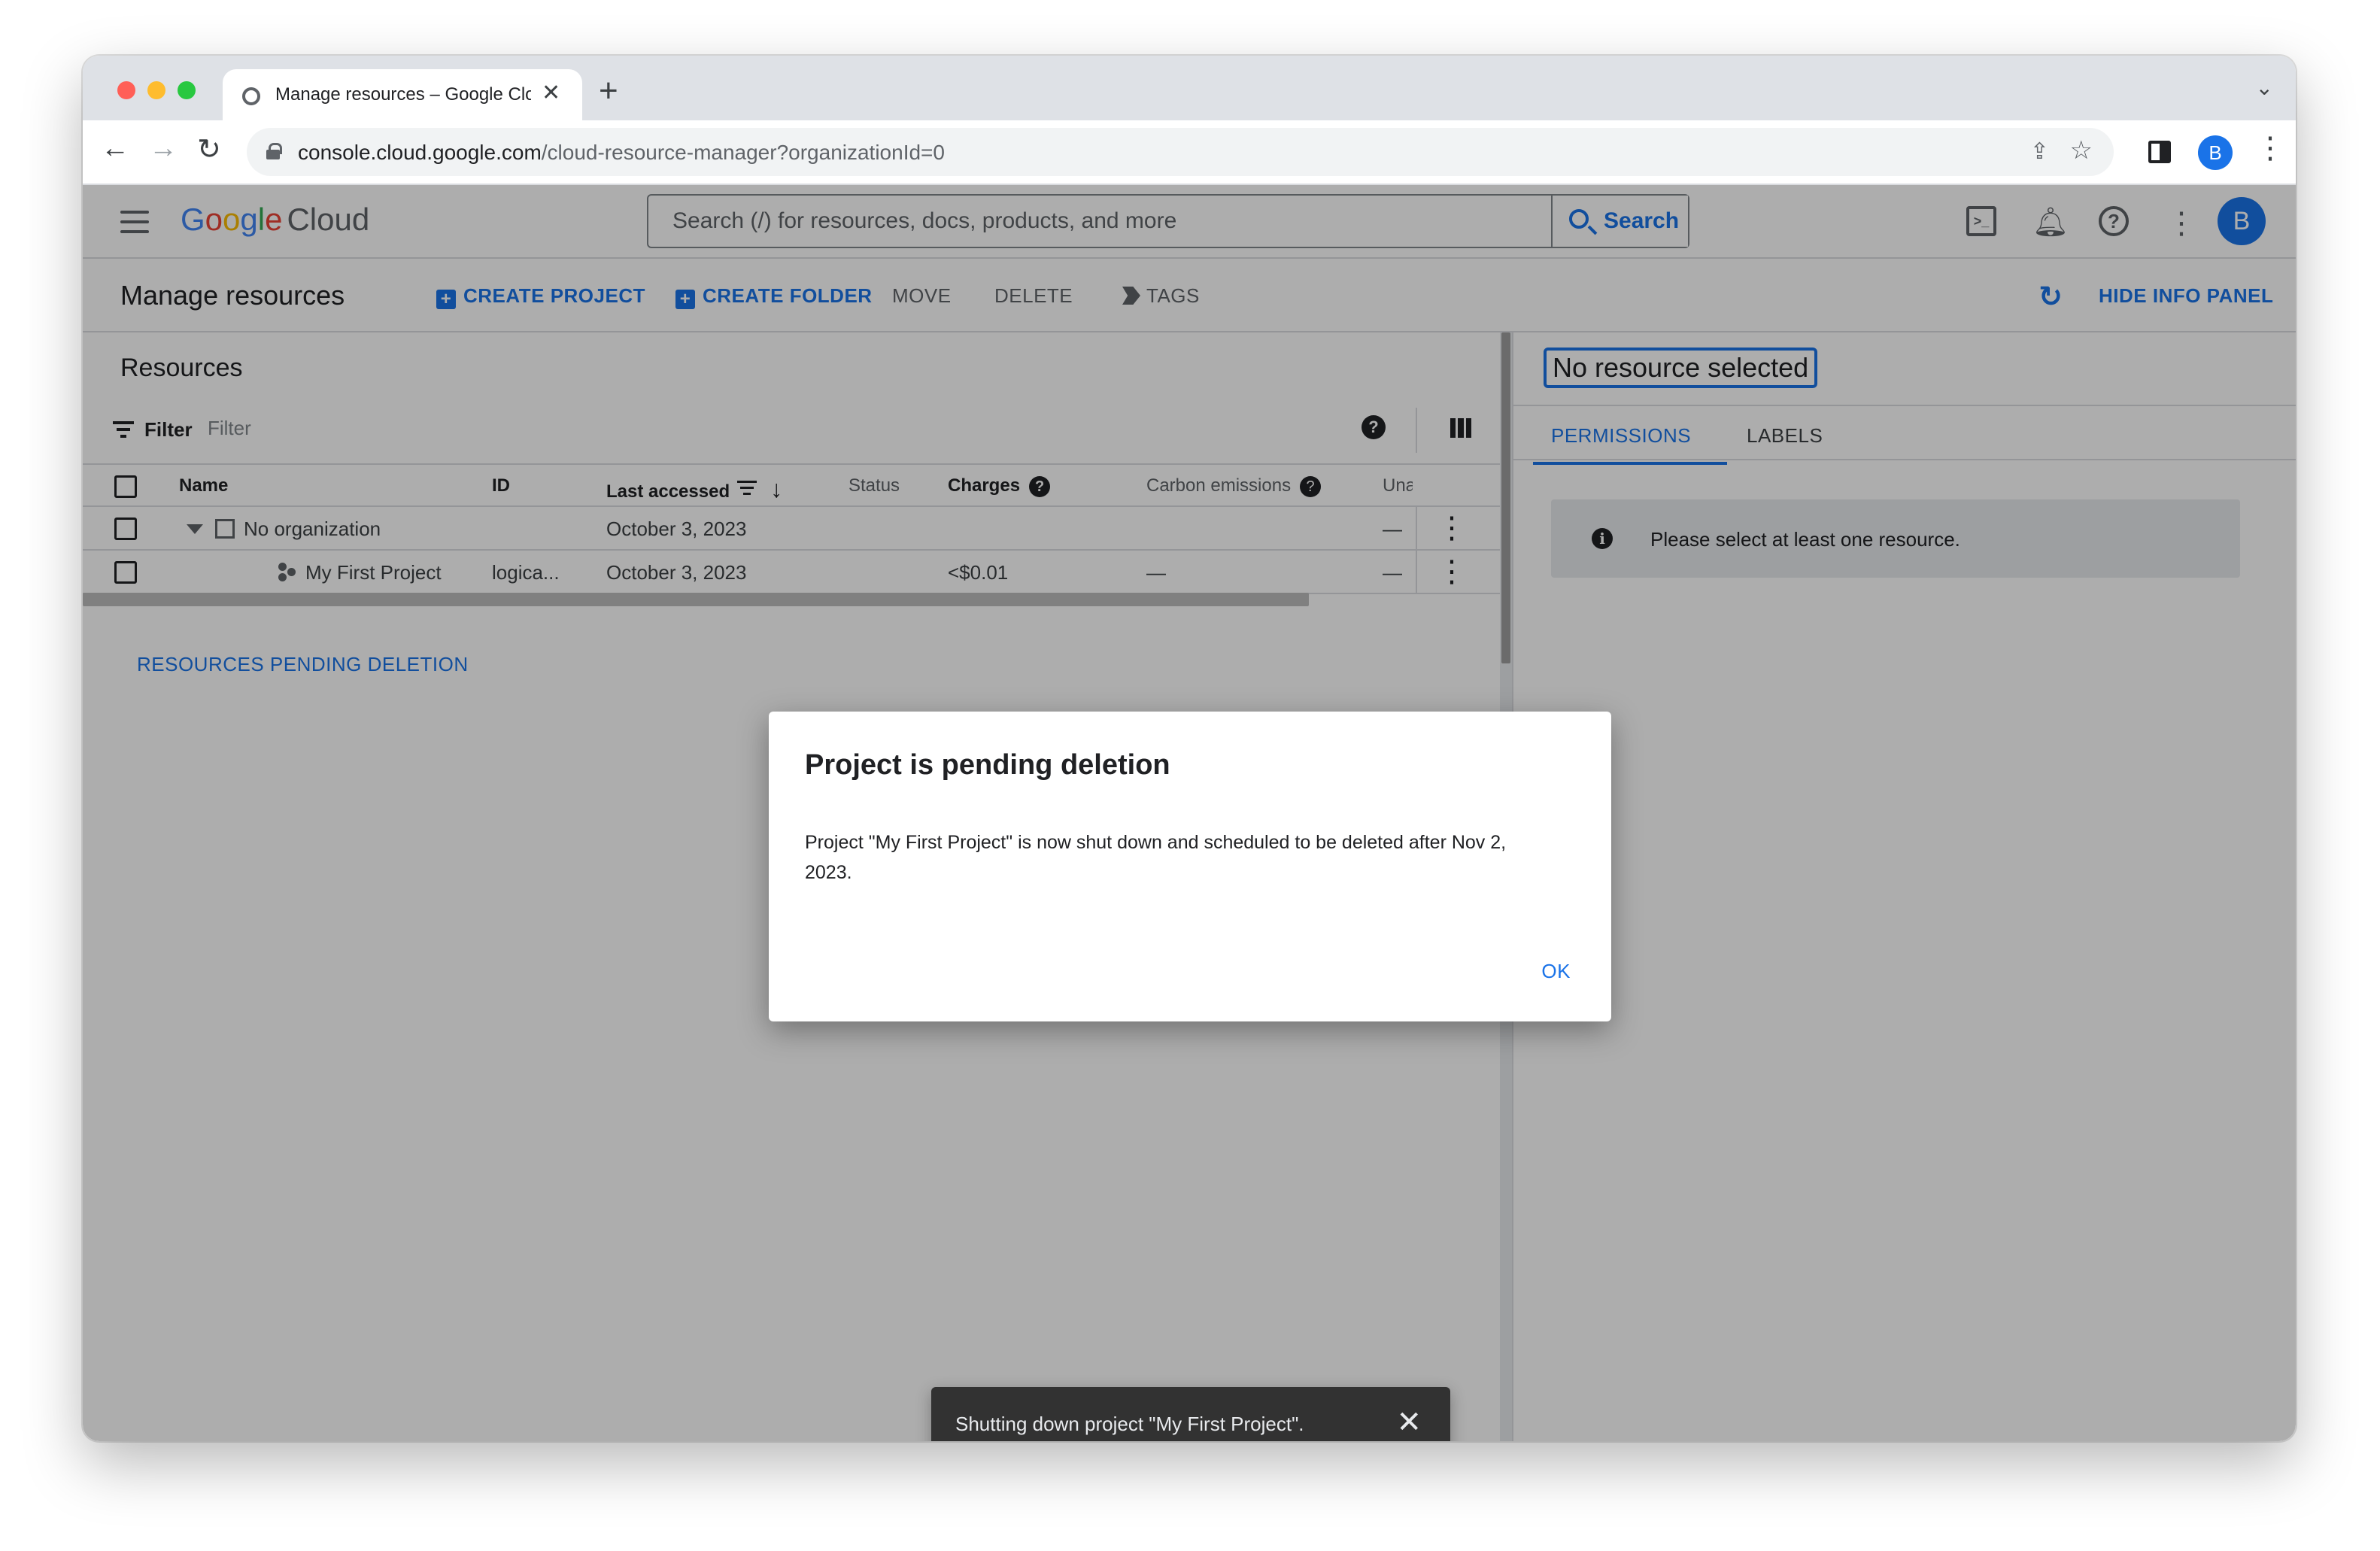 The height and width of the screenshot is (1551, 2380). Describe the element at coordinates (2215, 153) in the screenshot. I see `browser-profile-avatar: B` at that location.